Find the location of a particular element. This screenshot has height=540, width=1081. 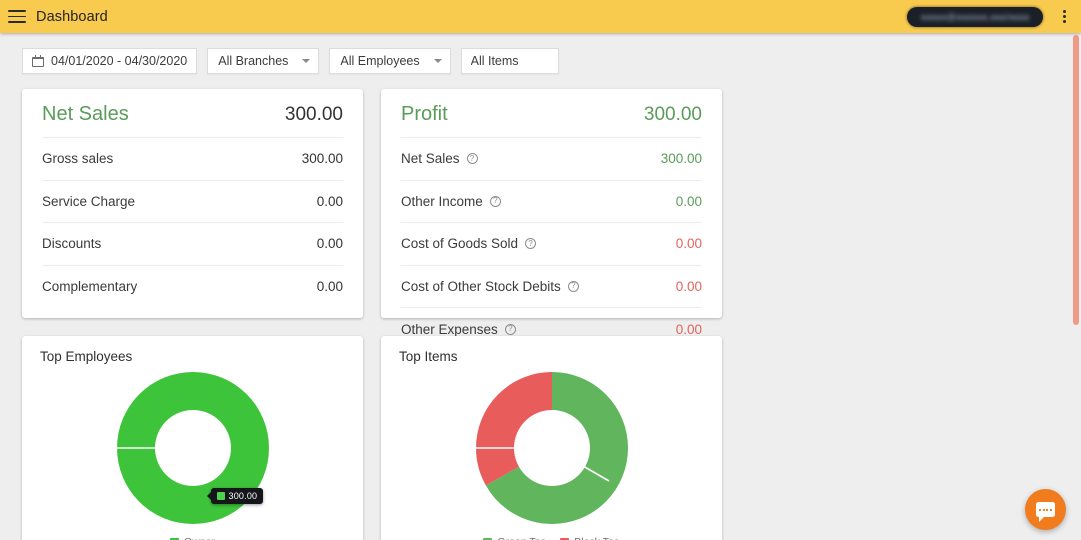

profit-total: 300.00 is located at coordinates (672, 114).